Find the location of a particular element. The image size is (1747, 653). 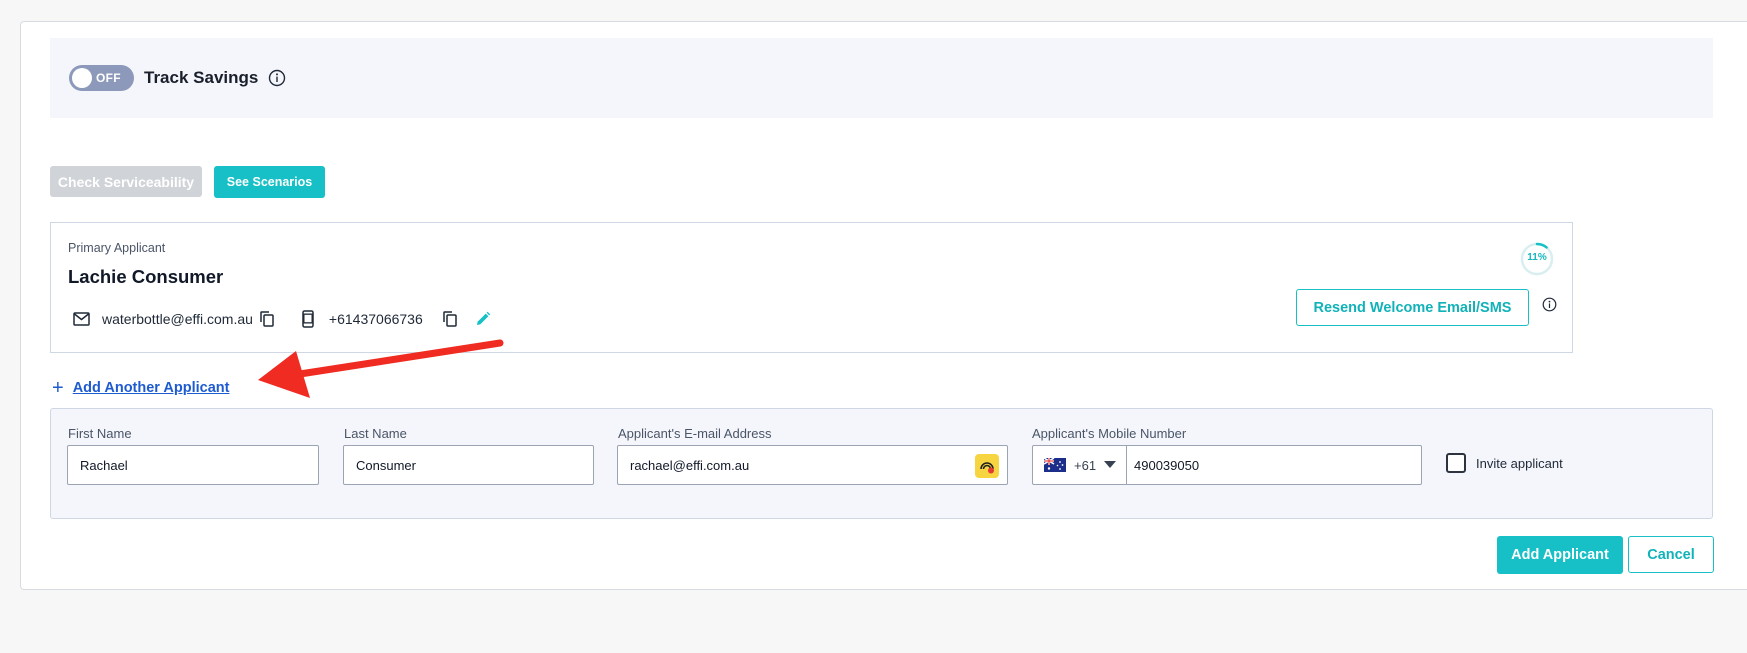

profile-progress-ring: 11% is located at coordinates (1537, 259).